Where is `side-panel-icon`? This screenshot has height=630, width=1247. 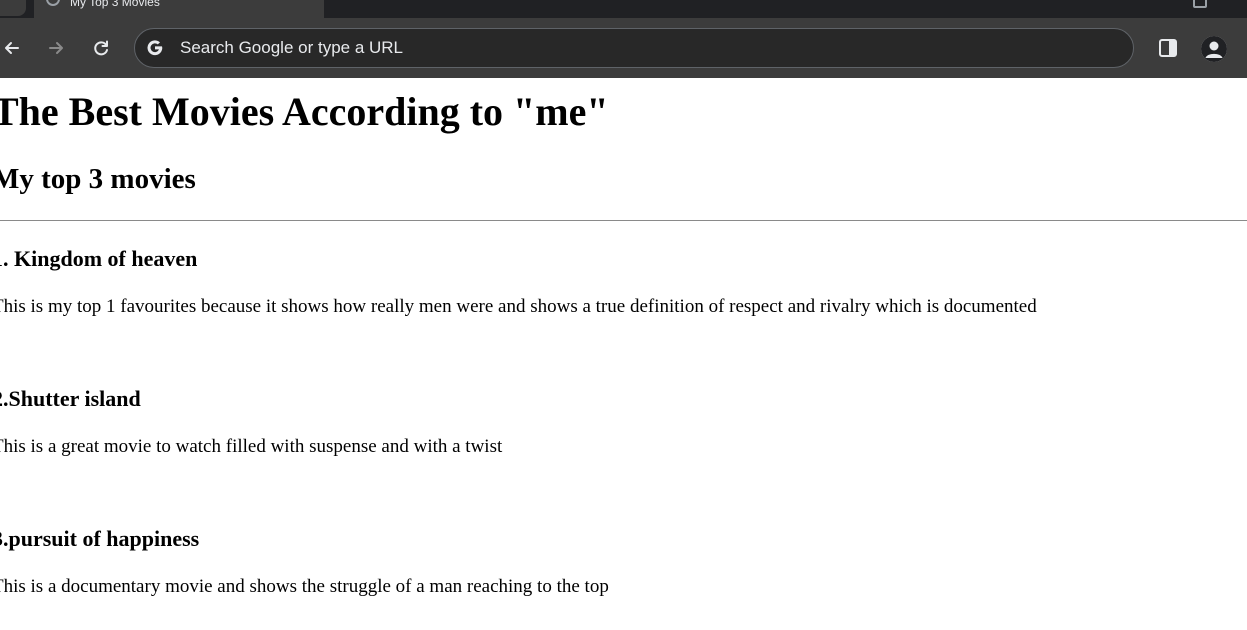
side-panel-icon is located at coordinates (1168, 48).